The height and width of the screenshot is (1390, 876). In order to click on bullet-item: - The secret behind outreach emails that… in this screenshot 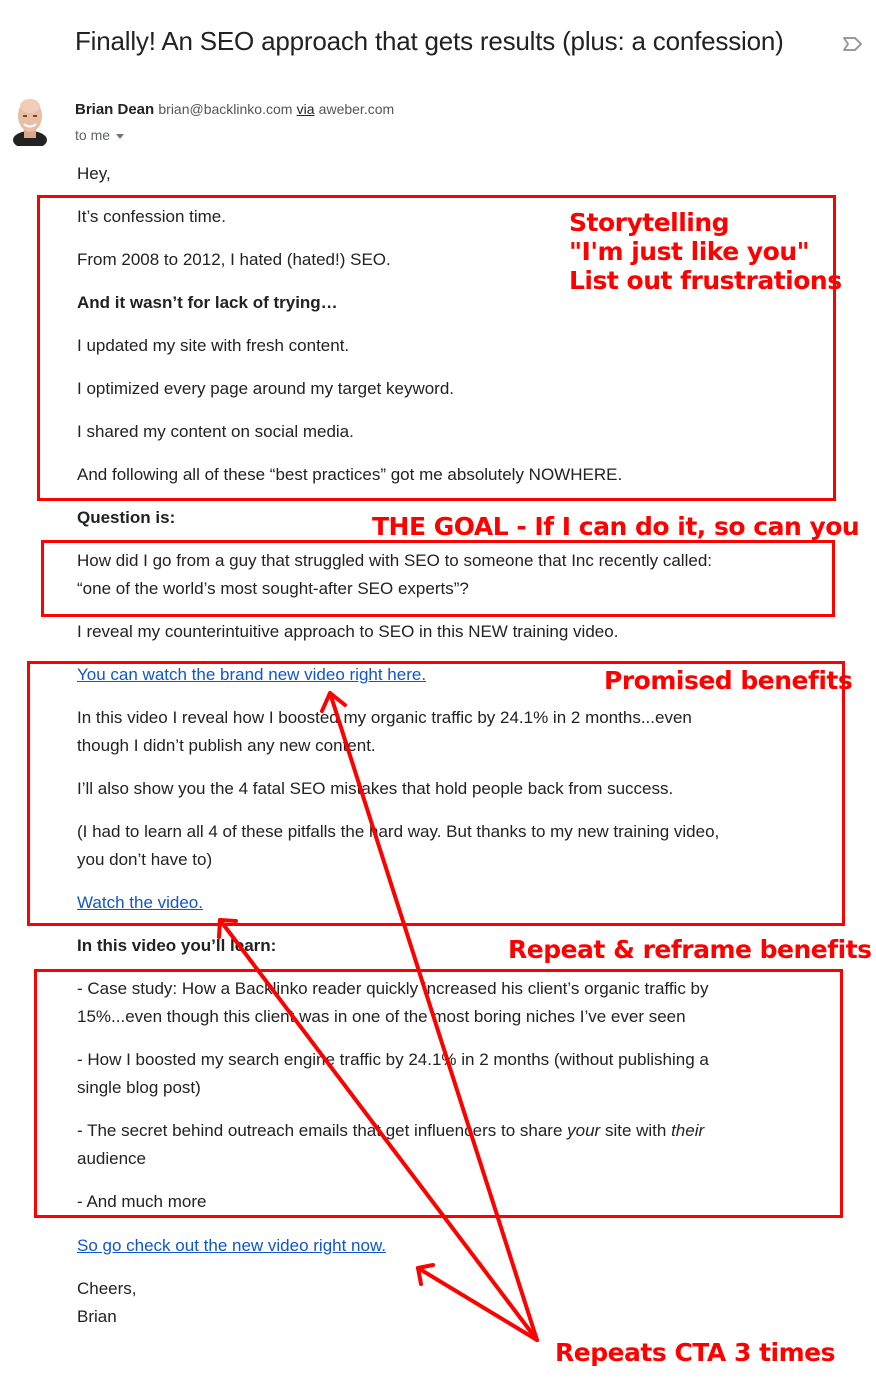, I will do `click(390, 1131)`.